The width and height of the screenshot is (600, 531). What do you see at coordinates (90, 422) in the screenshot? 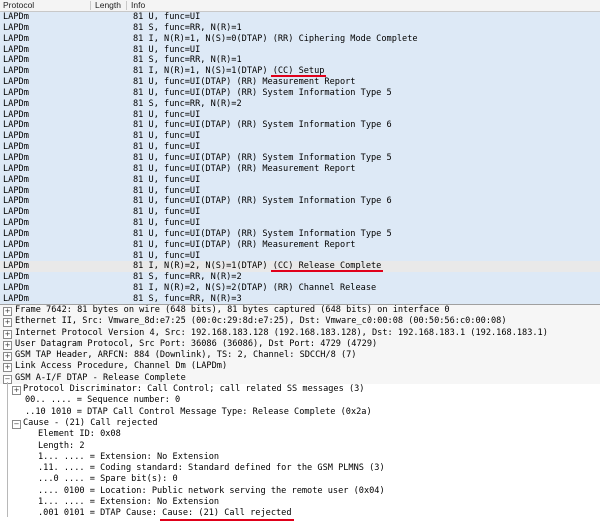
I see `tree-text: Cause - (21) Call rejected` at bounding box center [90, 422].